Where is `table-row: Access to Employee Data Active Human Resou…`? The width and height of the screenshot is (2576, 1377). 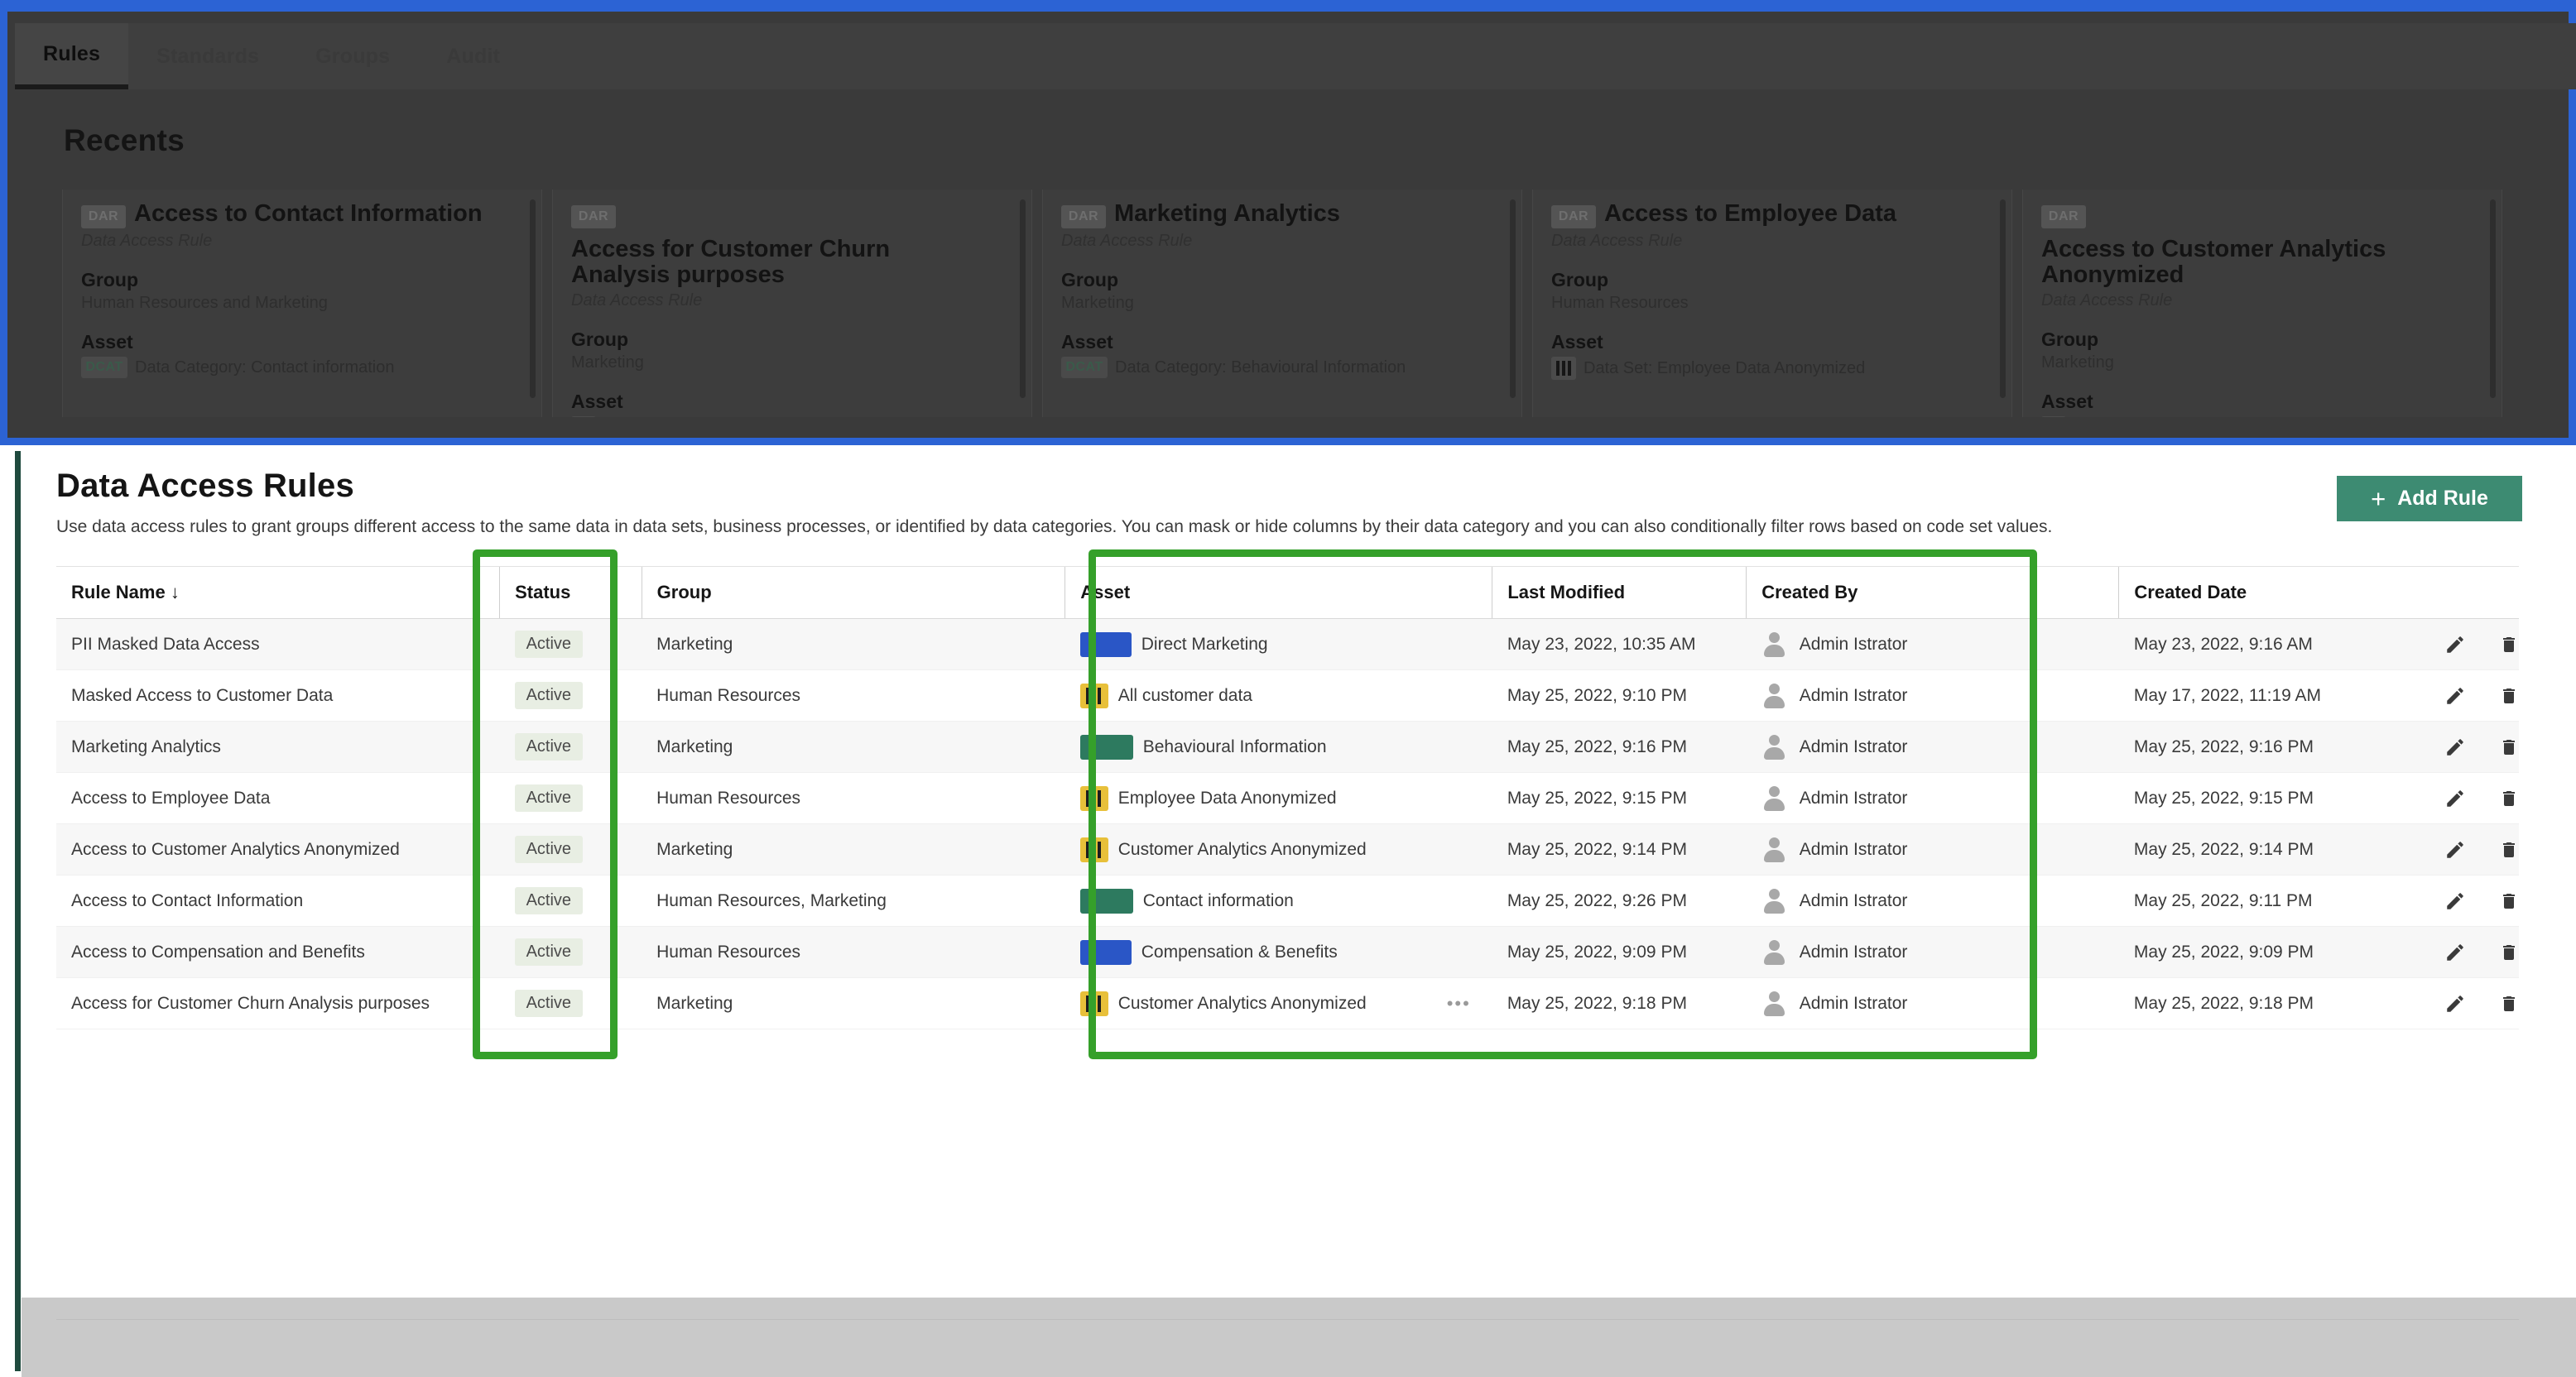
table-row: Access to Employee Data Active Human Resou… is located at coordinates (1287, 798).